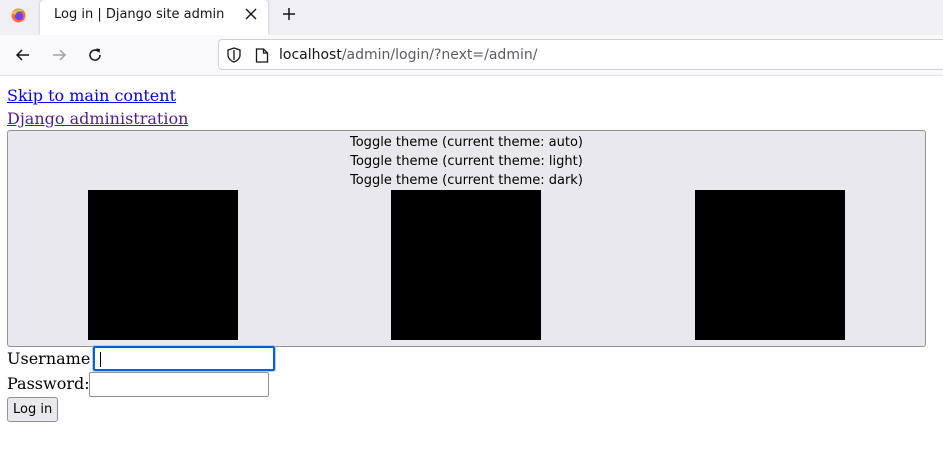 The image size is (943, 476). What do you see at coordinates (23, 55) in the screenshot?
I see `back-arrow-icon` at bounding box center [23, 55].